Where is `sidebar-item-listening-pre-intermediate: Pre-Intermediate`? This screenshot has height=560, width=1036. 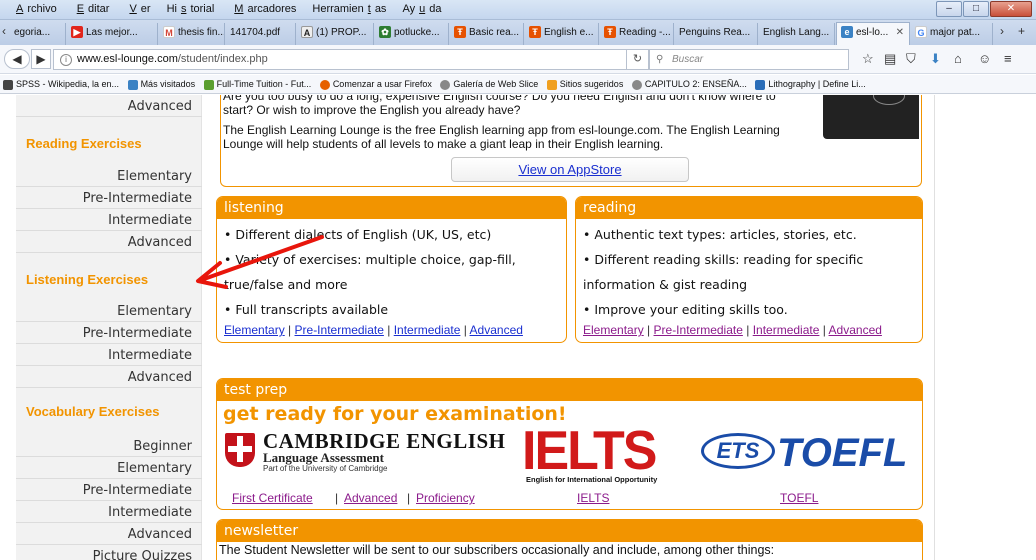 sidebar-item-listening-pre-intermediate: Pre-Intermediate is located at coordinates (109, 334).